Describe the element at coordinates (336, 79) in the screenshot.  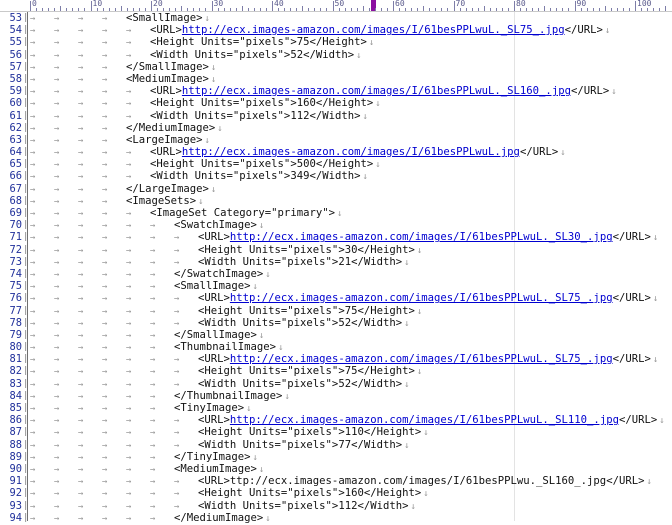
I see `editor-line: 58 | → → → → <MediumImage> ↓` at that location.